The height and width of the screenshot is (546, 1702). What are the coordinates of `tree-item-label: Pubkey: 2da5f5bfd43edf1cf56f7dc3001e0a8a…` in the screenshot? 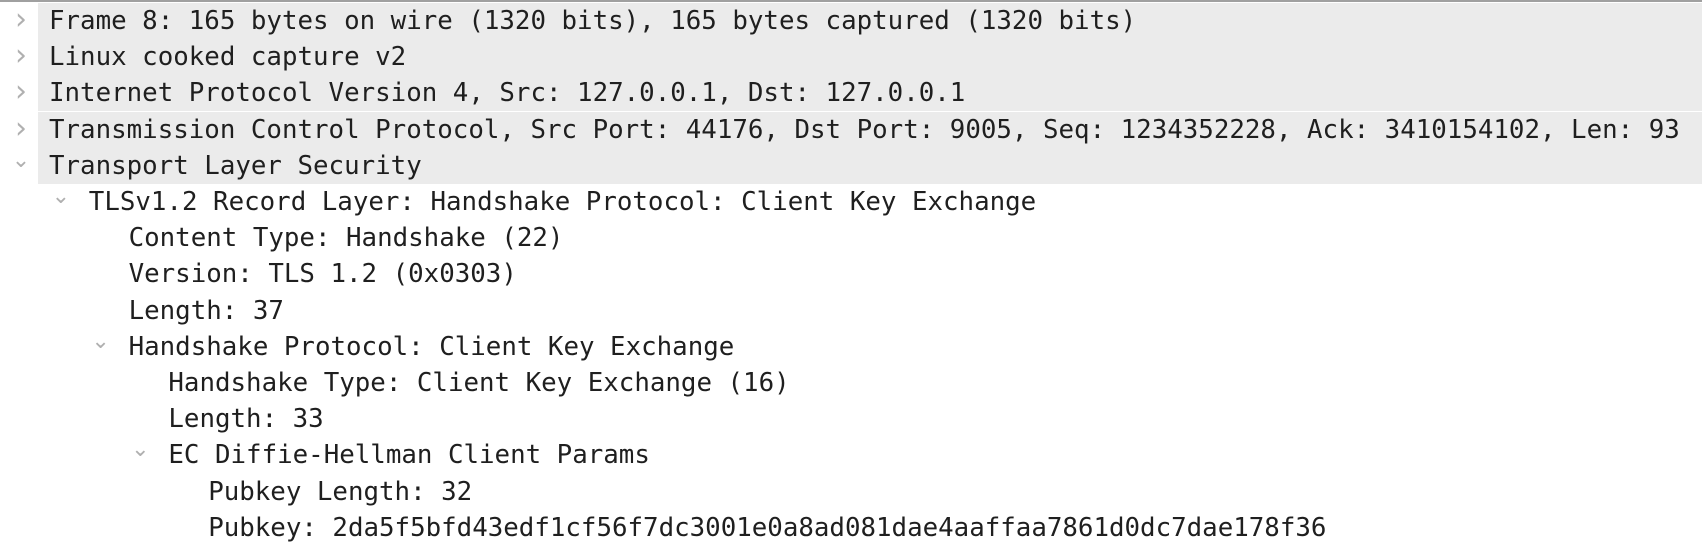 It's located at (767, 527).